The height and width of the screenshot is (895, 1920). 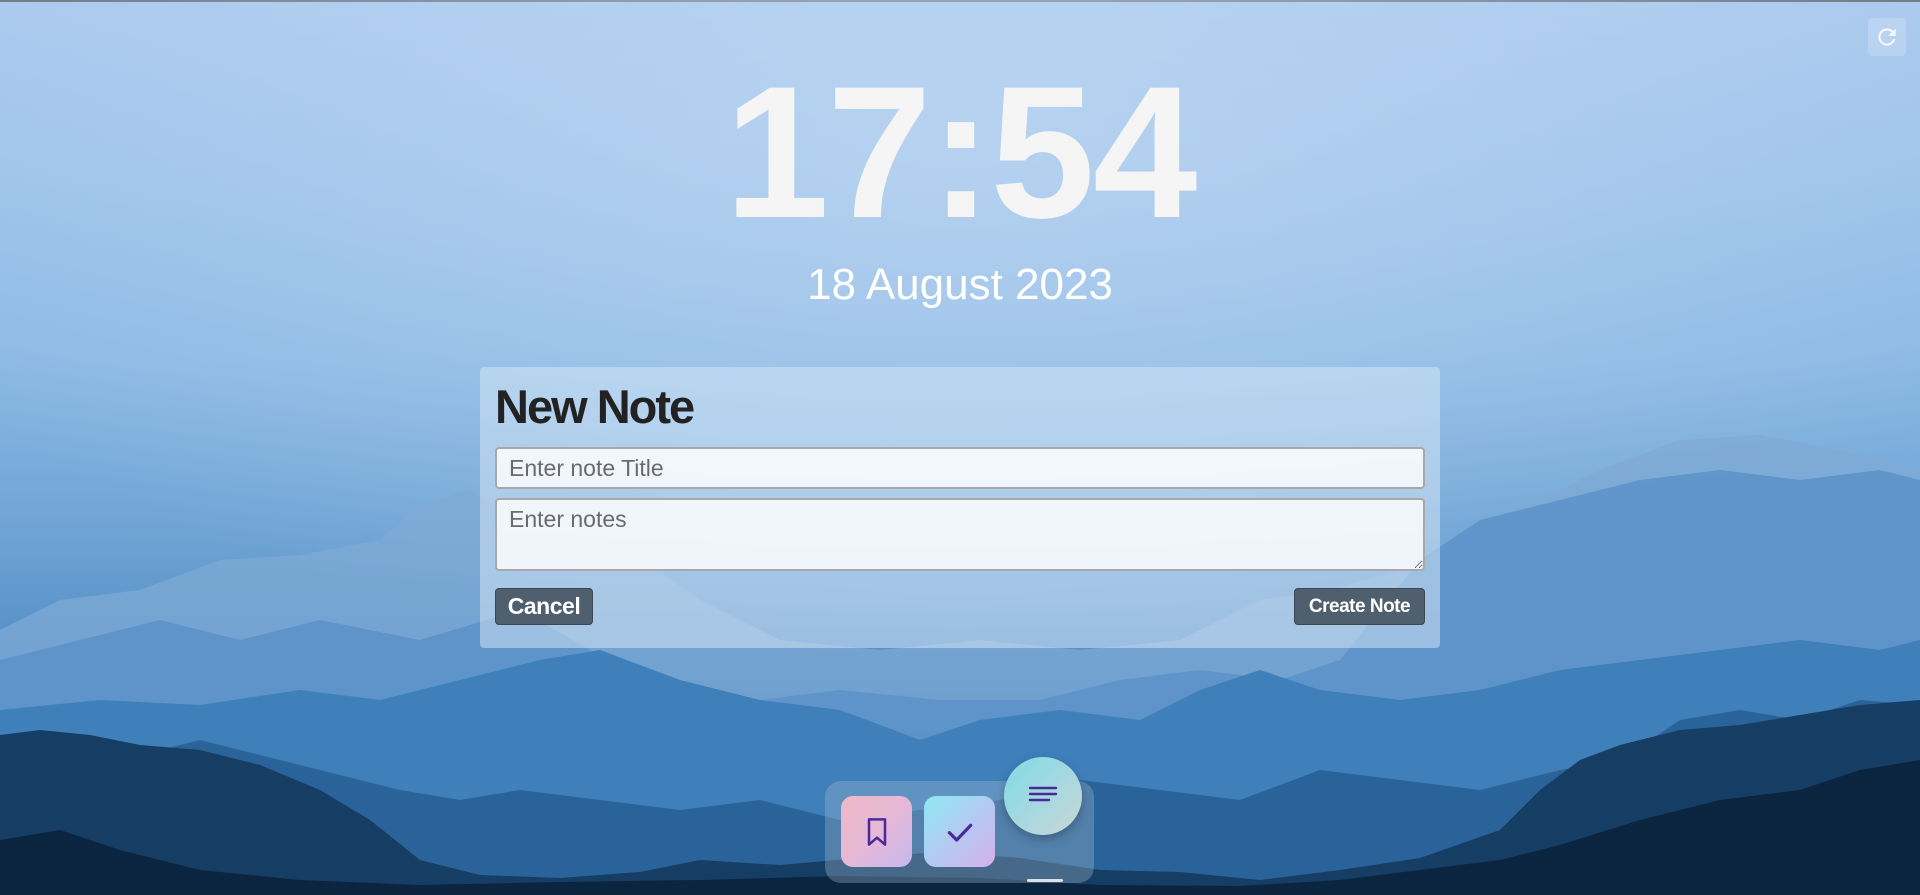 What do you see at coordinates (595, 406) in the screenshot?
I see `new-note-heading: New Note` at bounding box center [595, 406].